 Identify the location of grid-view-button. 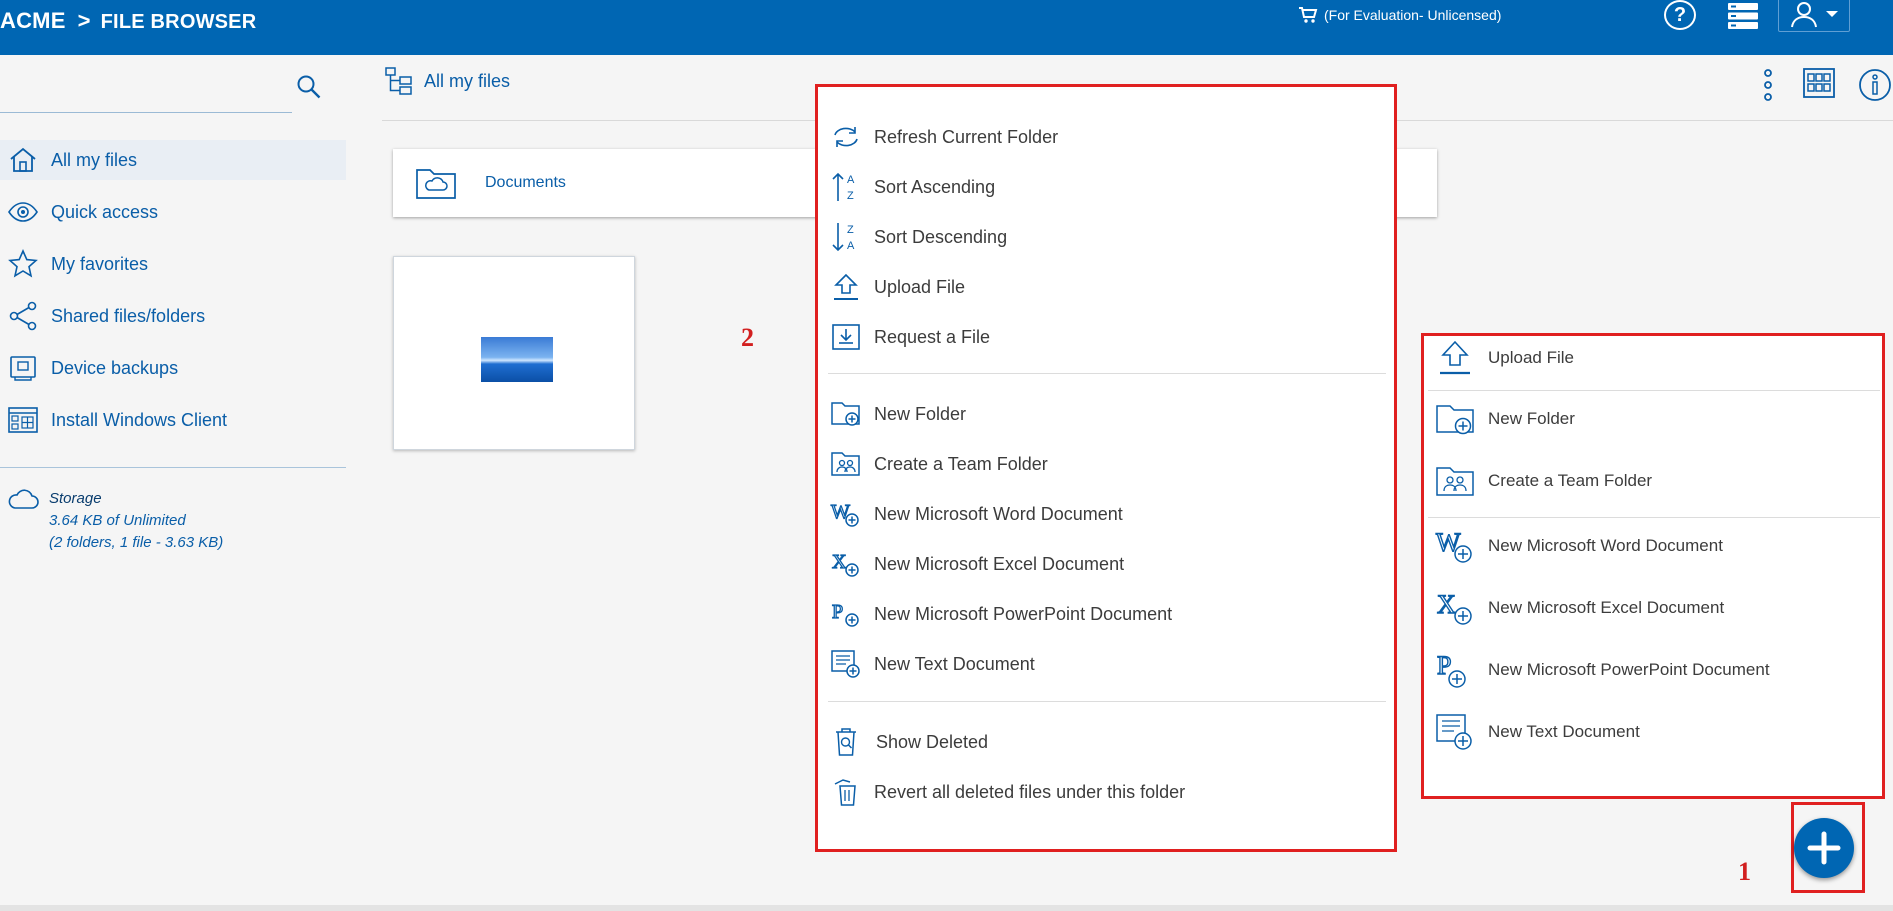
(1819, 83).